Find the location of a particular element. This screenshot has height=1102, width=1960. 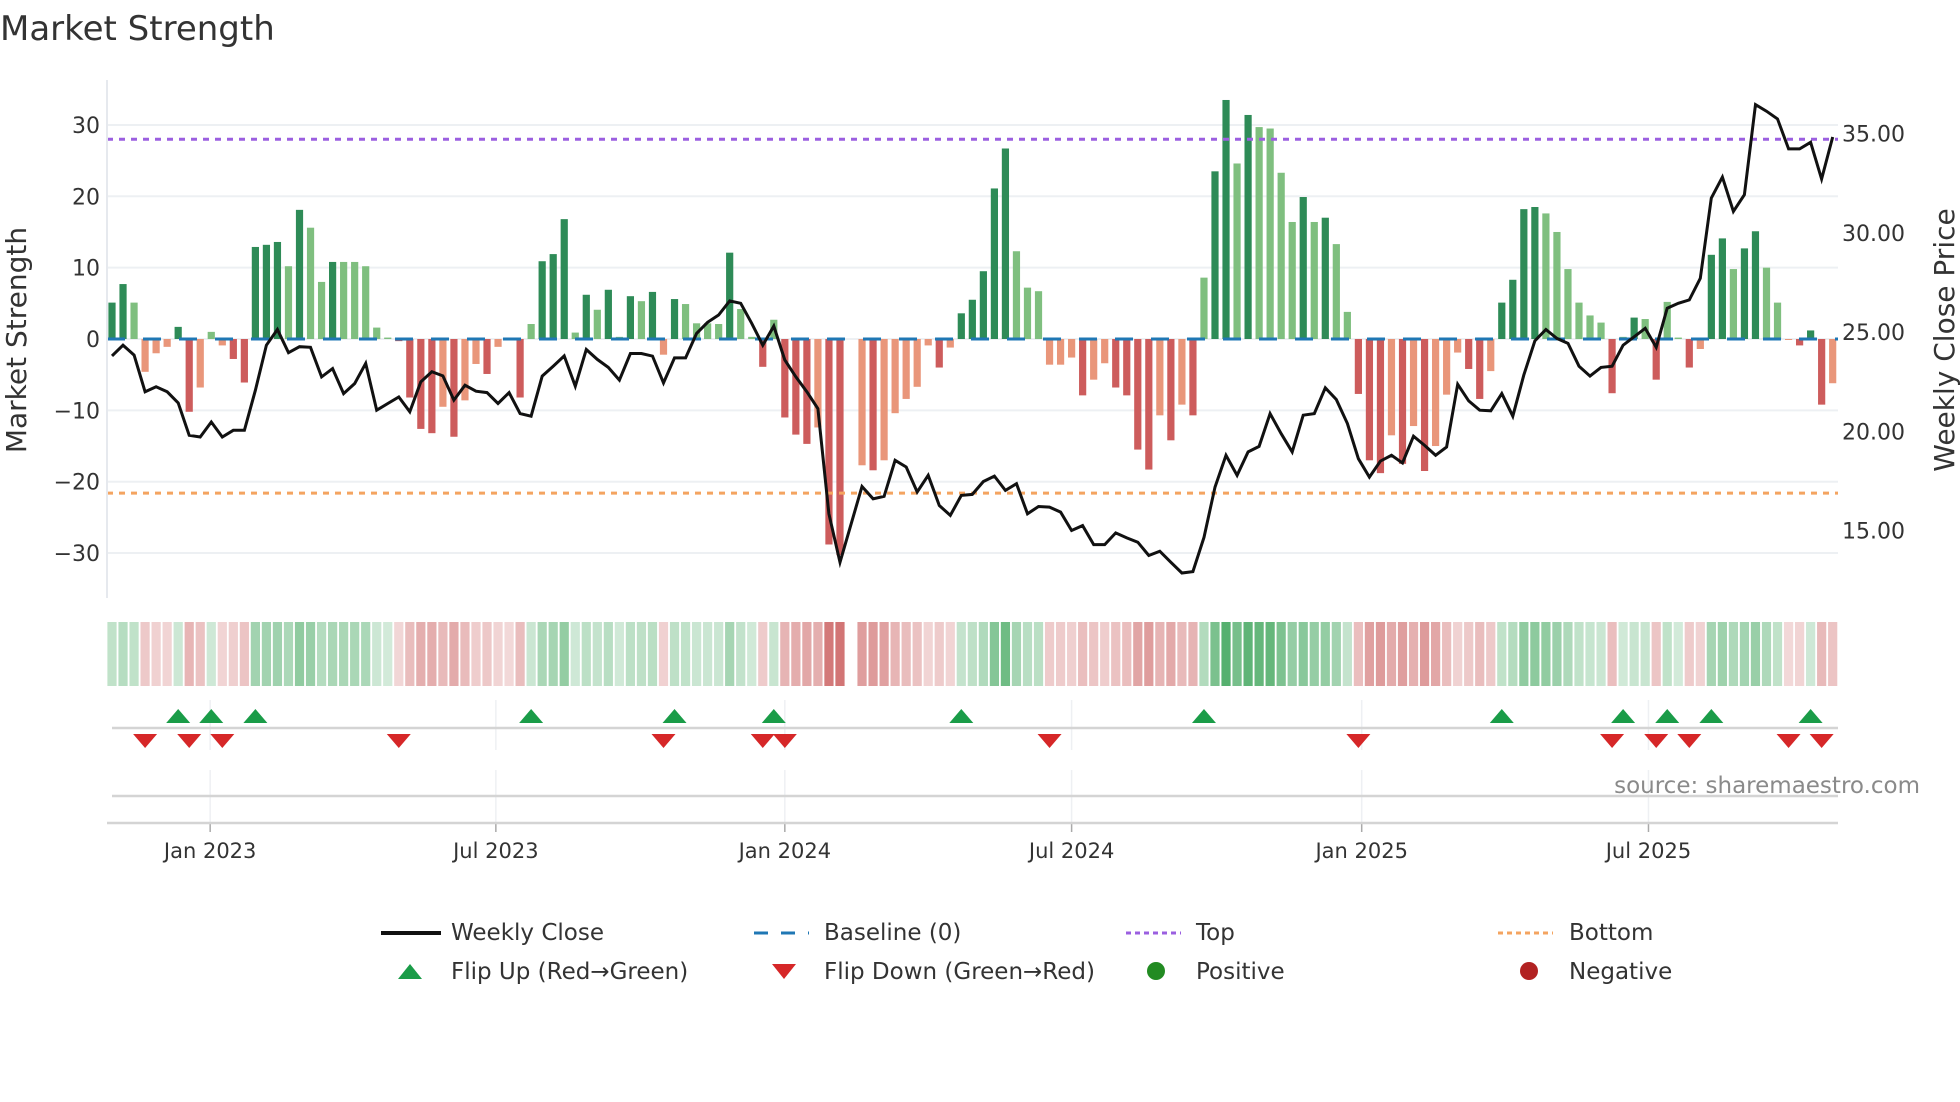

legend-item: Negative is located at coordinates (1596, 972).